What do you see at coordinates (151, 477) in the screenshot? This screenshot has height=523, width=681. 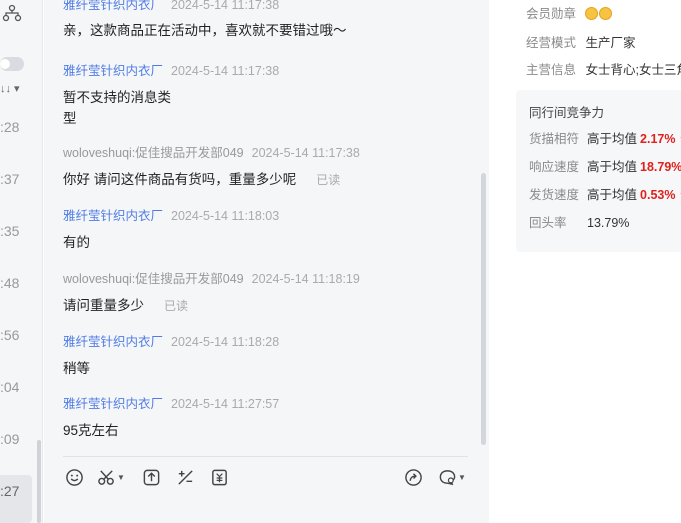 I see `upload-icon` at bounding box center [151, 477].